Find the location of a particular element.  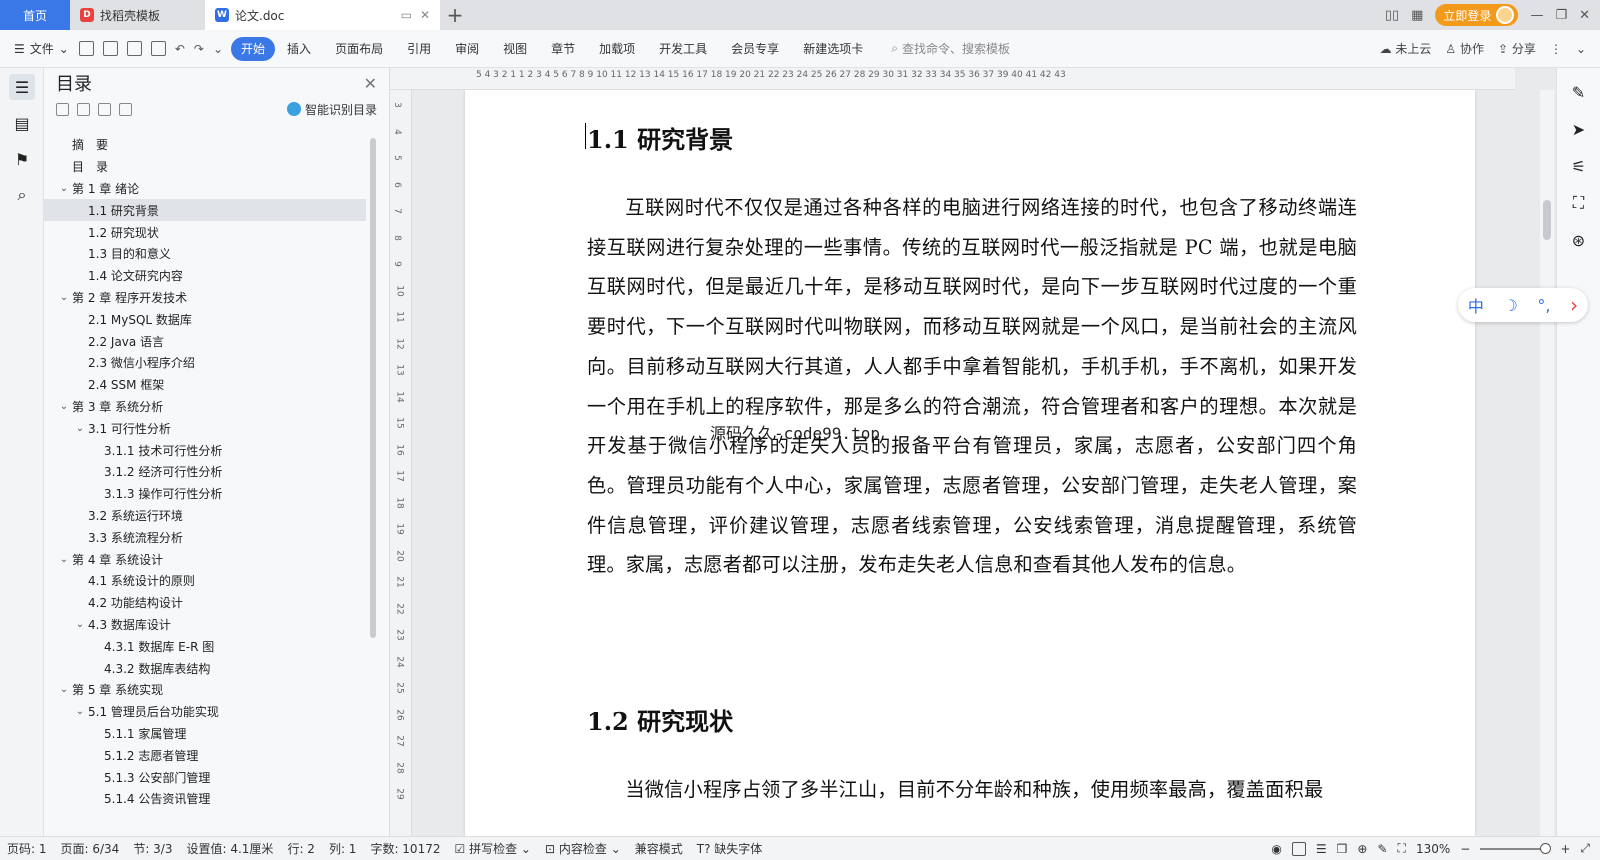

toc-item: 5.1.4 公告资讯管理 is located at coordinates (205, 799).